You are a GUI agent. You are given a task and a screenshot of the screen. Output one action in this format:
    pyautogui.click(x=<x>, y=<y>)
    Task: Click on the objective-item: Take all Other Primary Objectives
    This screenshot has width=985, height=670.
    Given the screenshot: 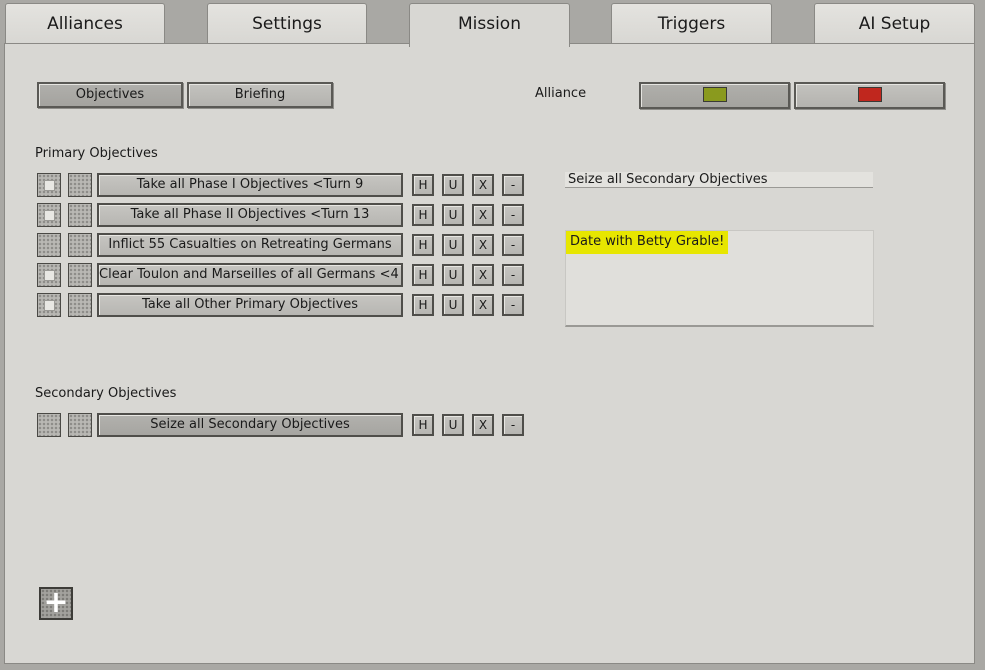 What is the action you would take?
    pyautogui.click(x=250, y=305)
    